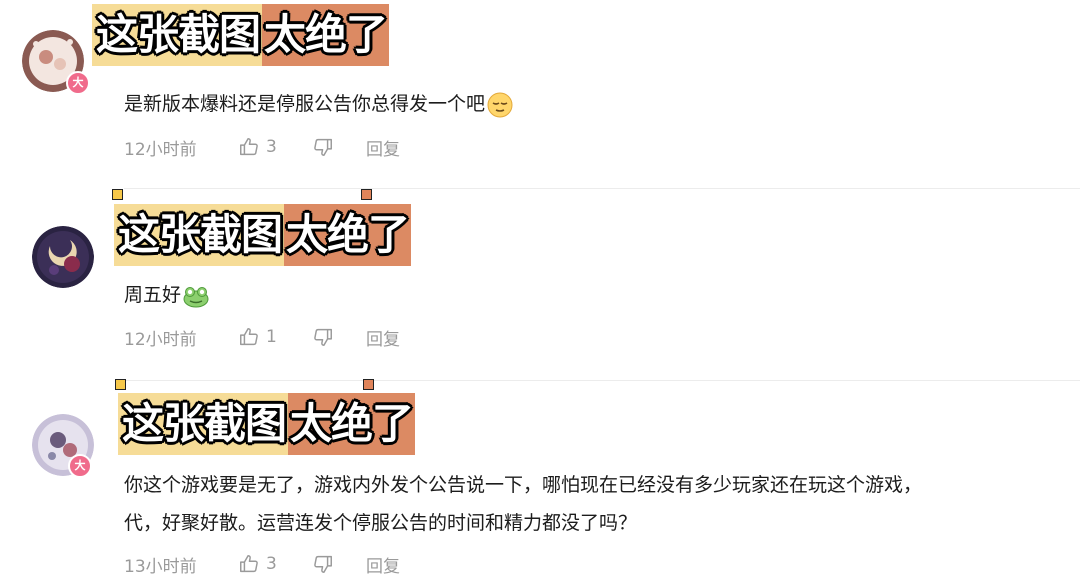  What do you see at coordinates (381, 523) in the screenshot?
I see `comment-text-line-2: 代，好聚好散。运营连发个停服公告的时间和精力都没了吗？` at bounding box center [381, 523].